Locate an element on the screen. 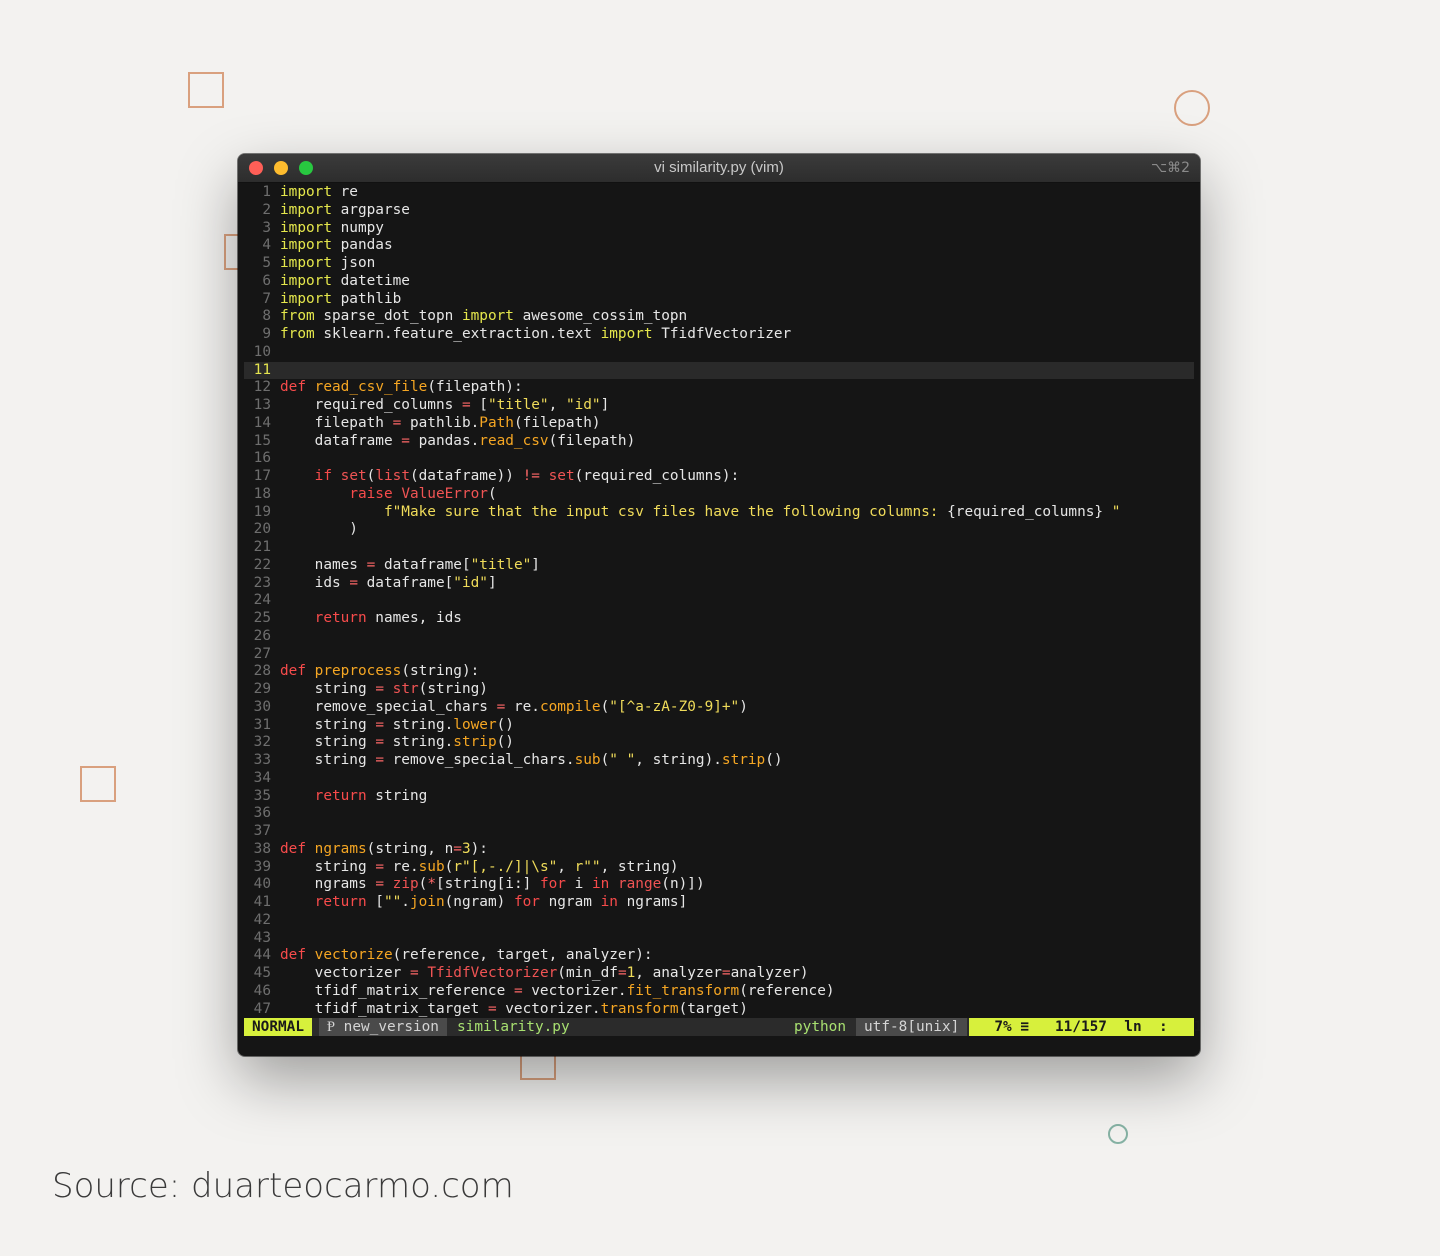 This screenshot has width=1440, height=1256. code-line: 27 is located at coordinates (719, 655).